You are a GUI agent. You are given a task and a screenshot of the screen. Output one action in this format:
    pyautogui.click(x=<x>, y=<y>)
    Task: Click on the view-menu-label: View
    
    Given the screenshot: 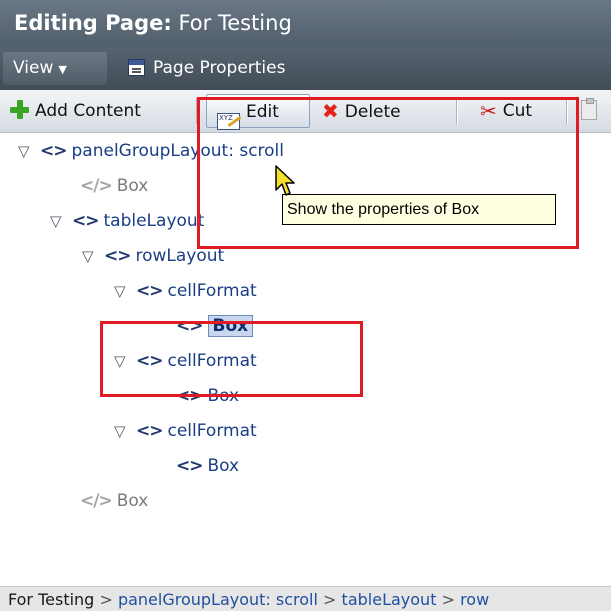 What is the action you would take?
    pyautogui.click(x=33, y=68)
    